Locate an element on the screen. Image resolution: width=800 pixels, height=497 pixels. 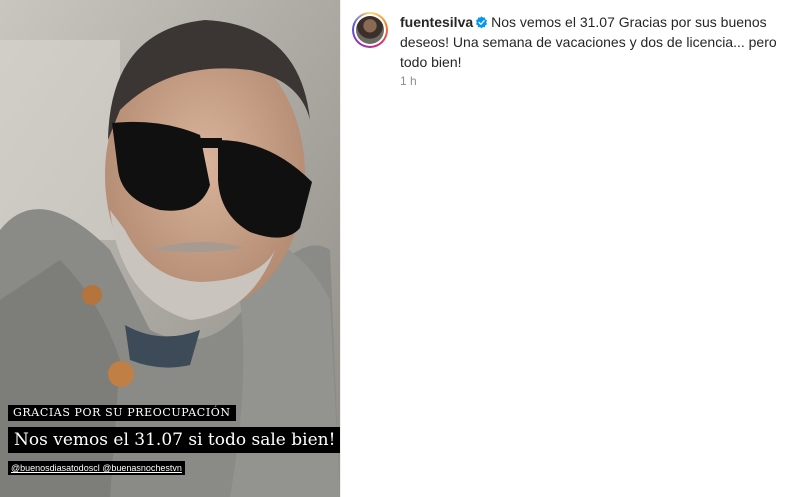
avatar-image is located at coordinates (370, 30).